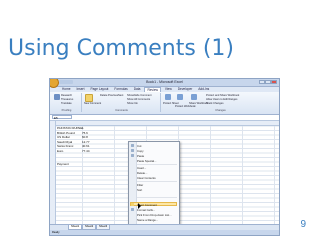 The width and height of the screenshot is (320, 240). Describe the element at coordinates (63, 137) in the screenshot. I see `cell-currency: US Dollar` at that location.